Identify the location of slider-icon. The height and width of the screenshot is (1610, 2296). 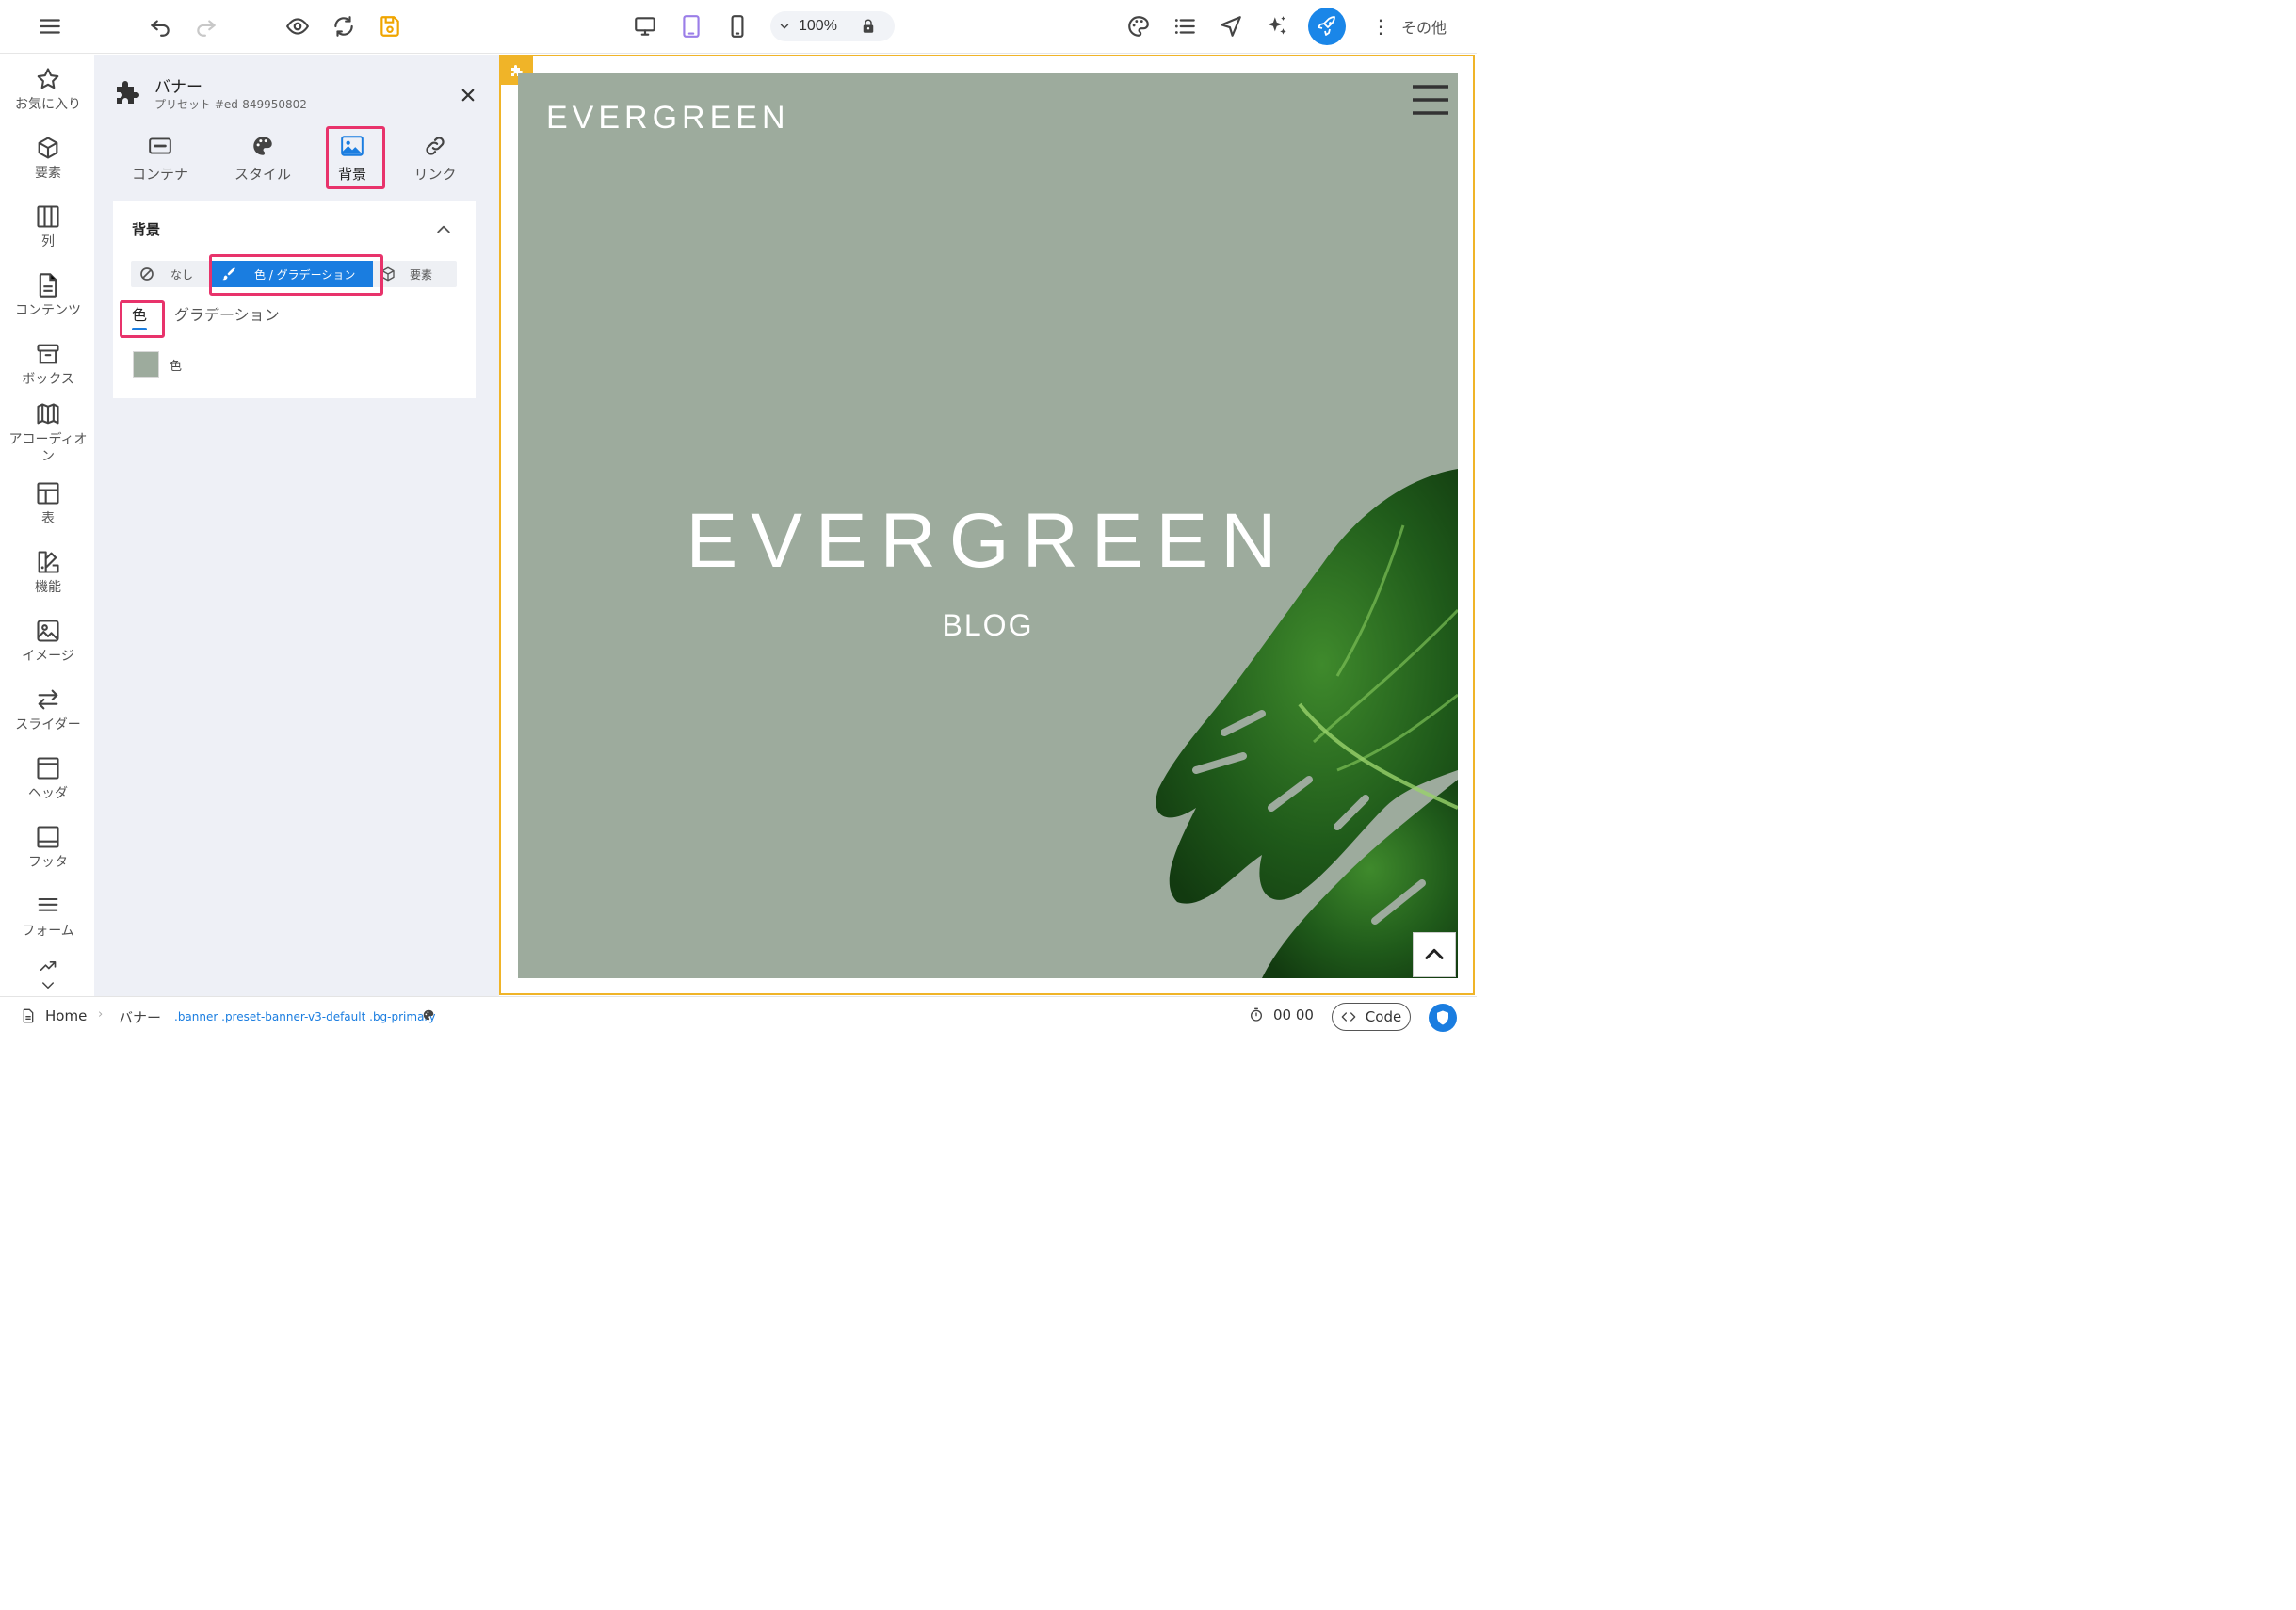
(48, 699).